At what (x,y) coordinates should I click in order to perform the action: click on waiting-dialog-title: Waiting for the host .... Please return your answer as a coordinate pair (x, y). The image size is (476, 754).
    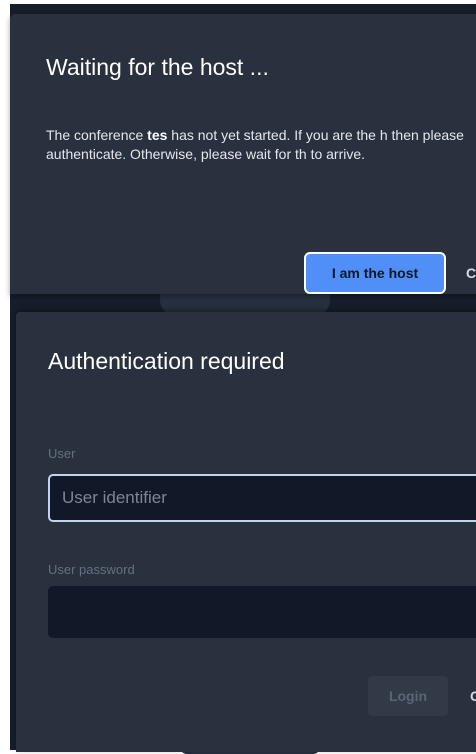
    Looking at the image, I should click on (157, 67).